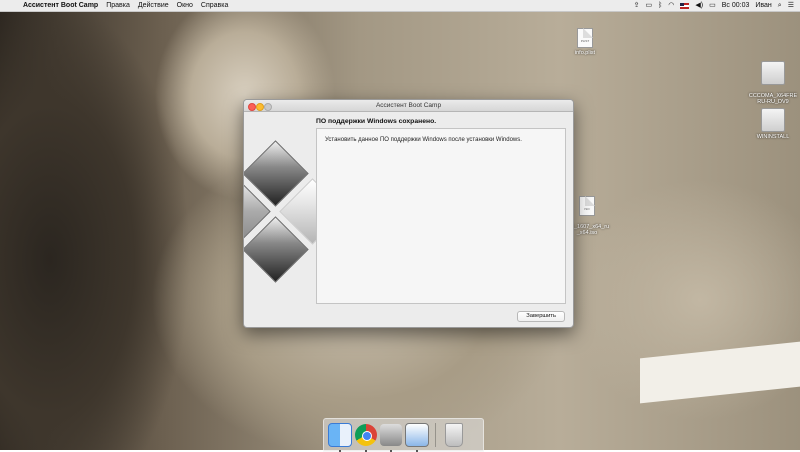 This screenshot has height=452, width=800. I want to click on spotlight-icon: ⌕, so click(780, 5).